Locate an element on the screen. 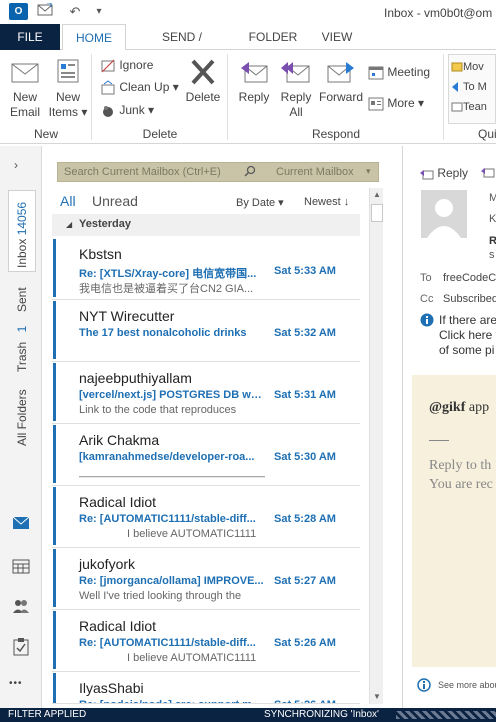 Image resolution: width=496 pixels, height=722 pixels. header-letter-4: s is located at coordinates (492, 255).